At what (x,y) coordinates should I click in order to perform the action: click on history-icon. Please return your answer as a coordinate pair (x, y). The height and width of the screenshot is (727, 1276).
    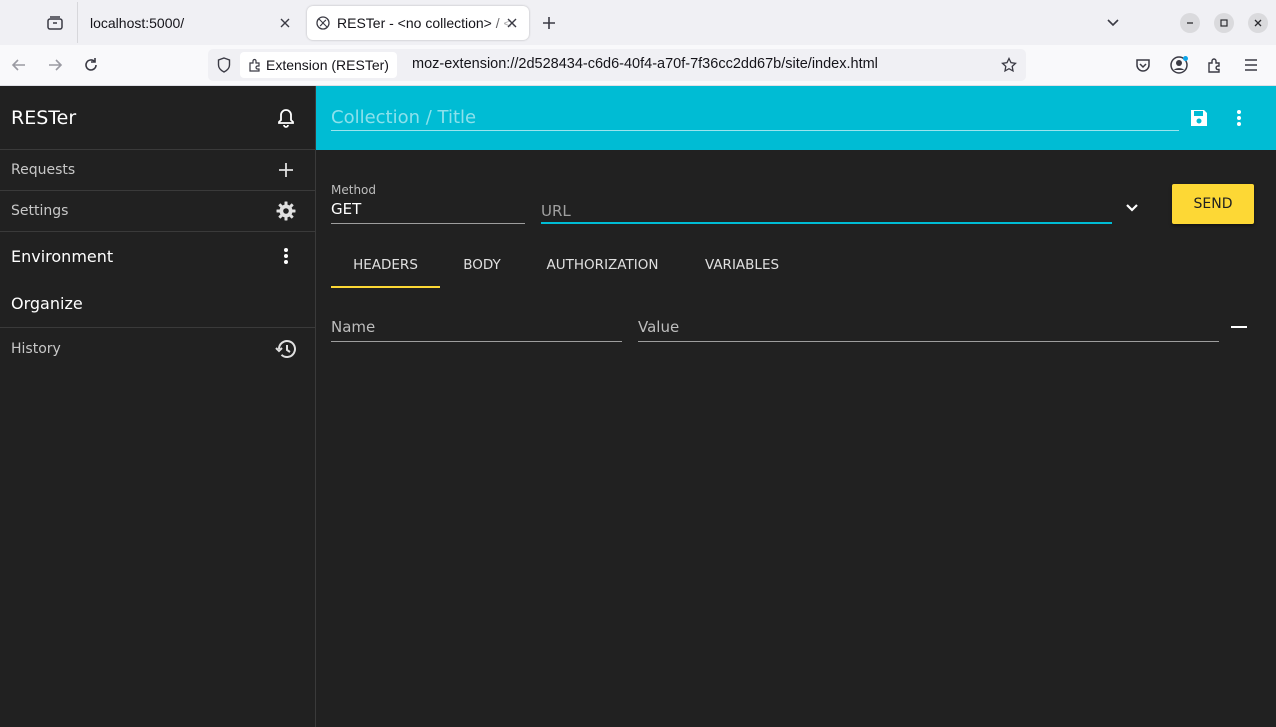
    Looking at the image, I should click on (286, 349).